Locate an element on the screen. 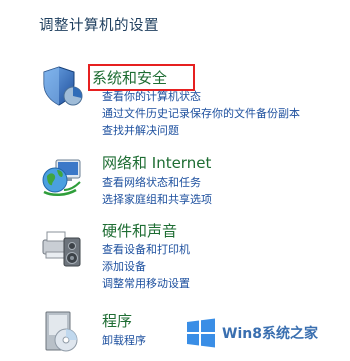  printer-speaker-icon is located at coordinates (62, 248).